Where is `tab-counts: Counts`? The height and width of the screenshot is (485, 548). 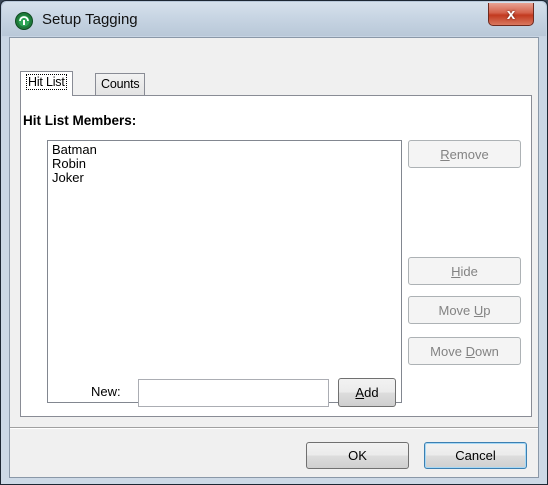 tab-counts: Counts is located at coordinates (120, 84).